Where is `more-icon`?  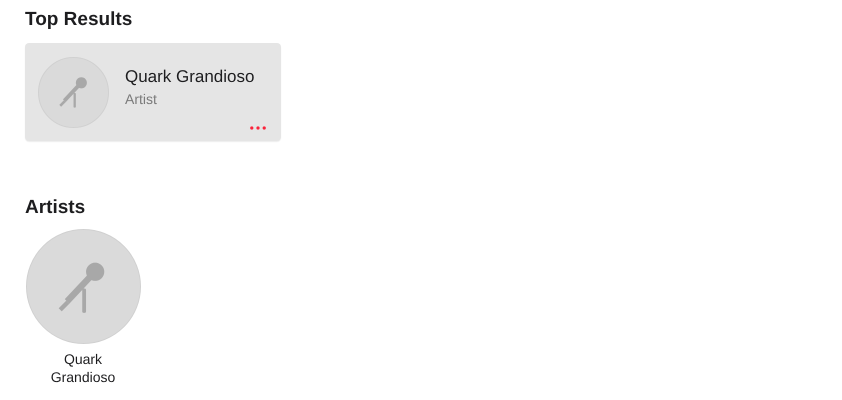 more-icon is located at coordinates (258, 128).